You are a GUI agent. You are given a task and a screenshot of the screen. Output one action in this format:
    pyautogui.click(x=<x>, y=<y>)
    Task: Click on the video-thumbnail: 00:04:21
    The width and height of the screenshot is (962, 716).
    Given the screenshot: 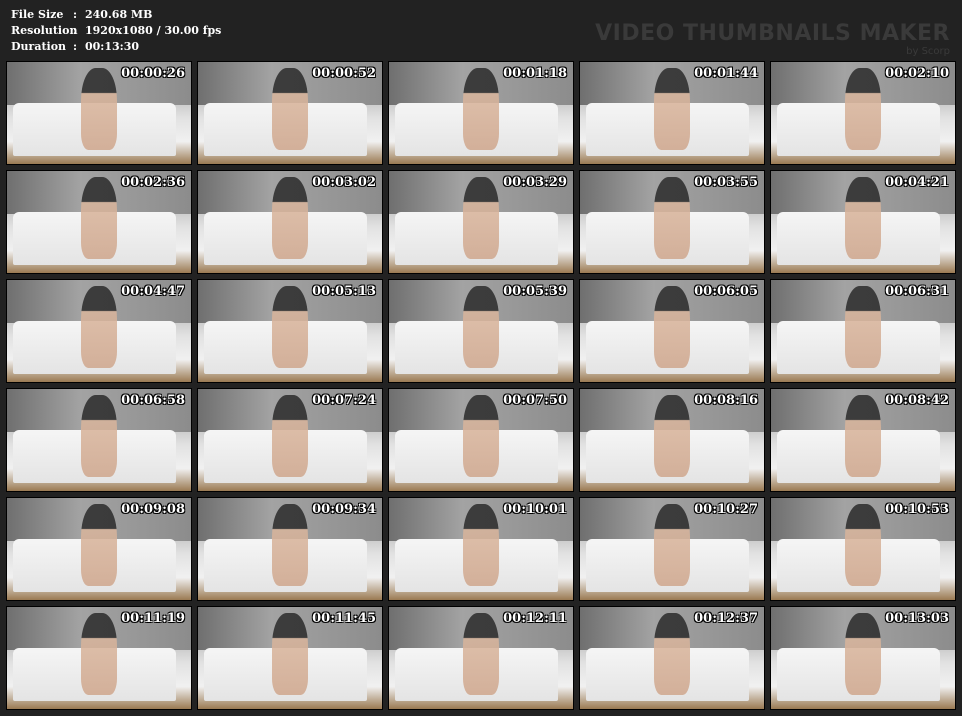 What is the action you would take?
    pyautogui.click(x=863, y=222)
    